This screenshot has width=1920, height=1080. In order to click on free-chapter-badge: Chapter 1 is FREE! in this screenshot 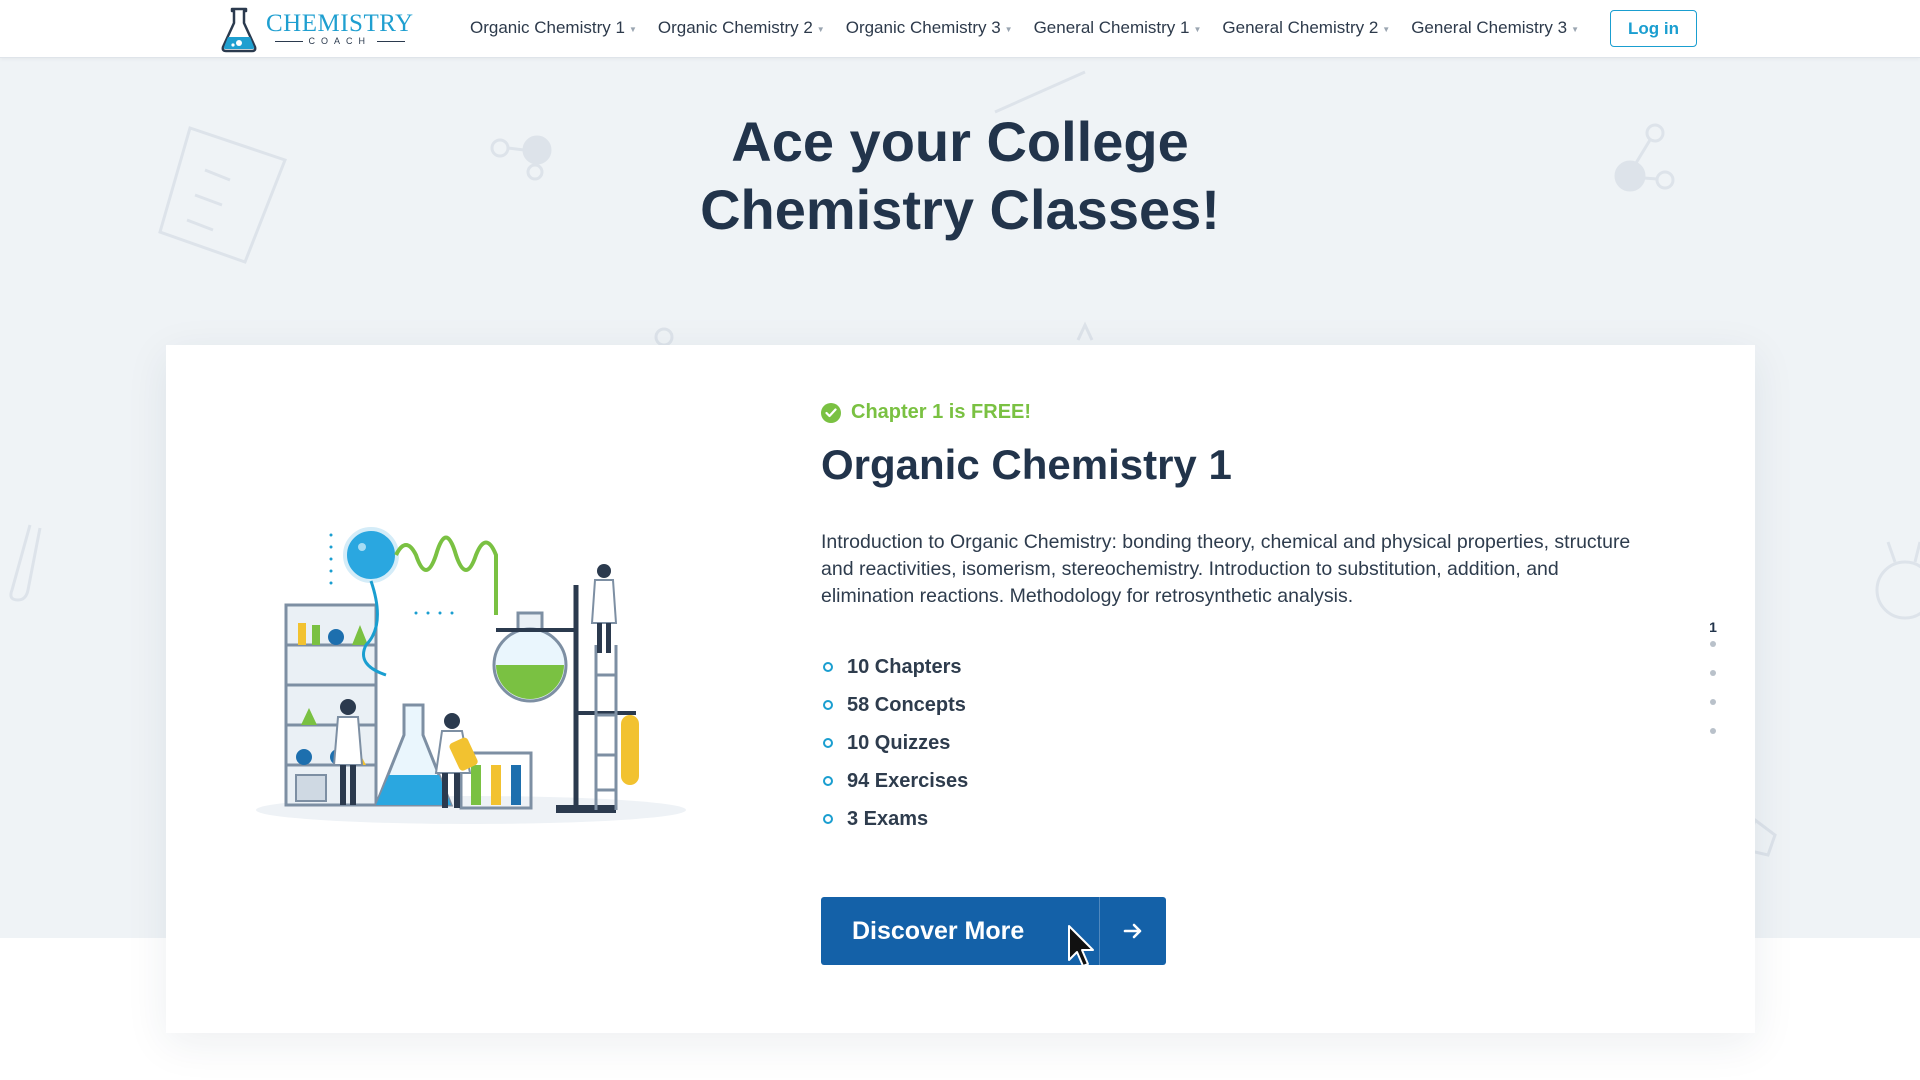, I will do `click(926, 412)`.